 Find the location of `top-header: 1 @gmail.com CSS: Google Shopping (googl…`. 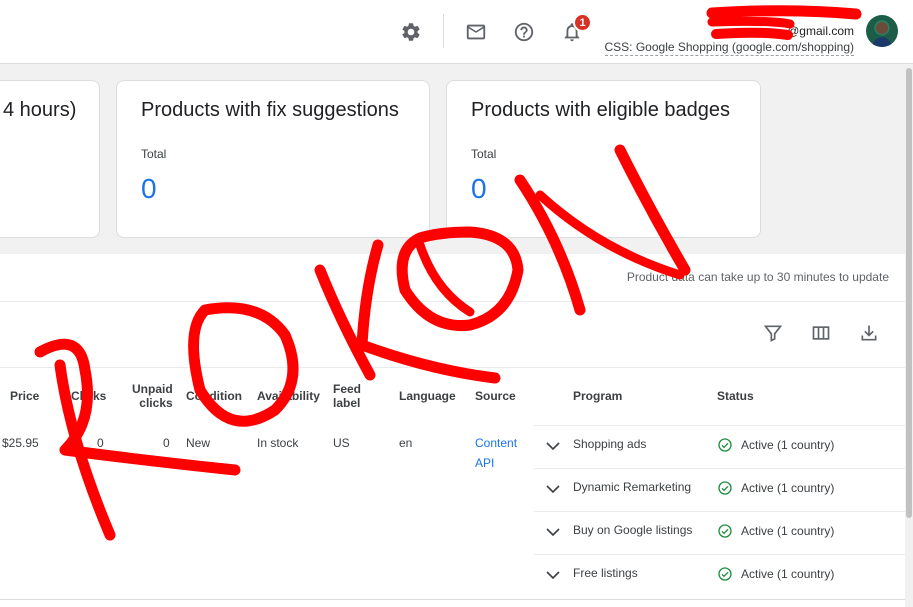

top-header: 1 @gmail.com CSS: Google Shopping (googl… is located at coordinates (456, 32).